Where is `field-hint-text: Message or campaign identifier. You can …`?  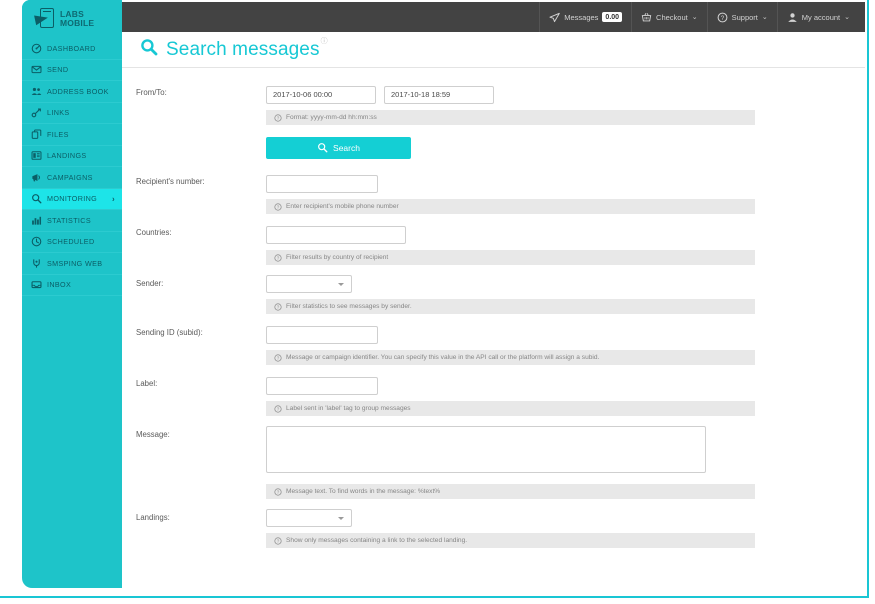 field-hint-text: Message or campaign identifier. You can … is located at coordinates (443, 357).